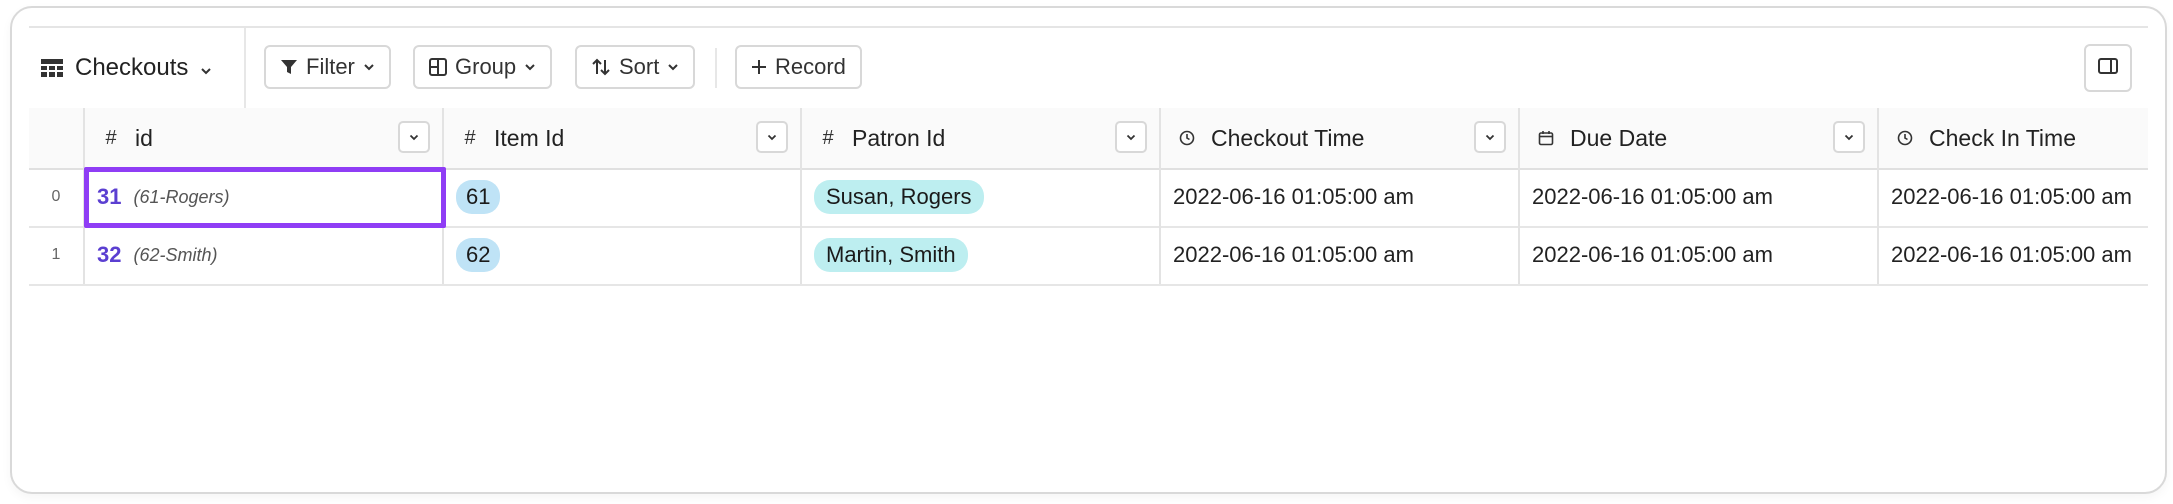 The width and height of the screenshot is (2173, 504). What do you see at coordinates (57, 138) in the screenshot?
I see `row-number-header` at bounding box center [57, 138].